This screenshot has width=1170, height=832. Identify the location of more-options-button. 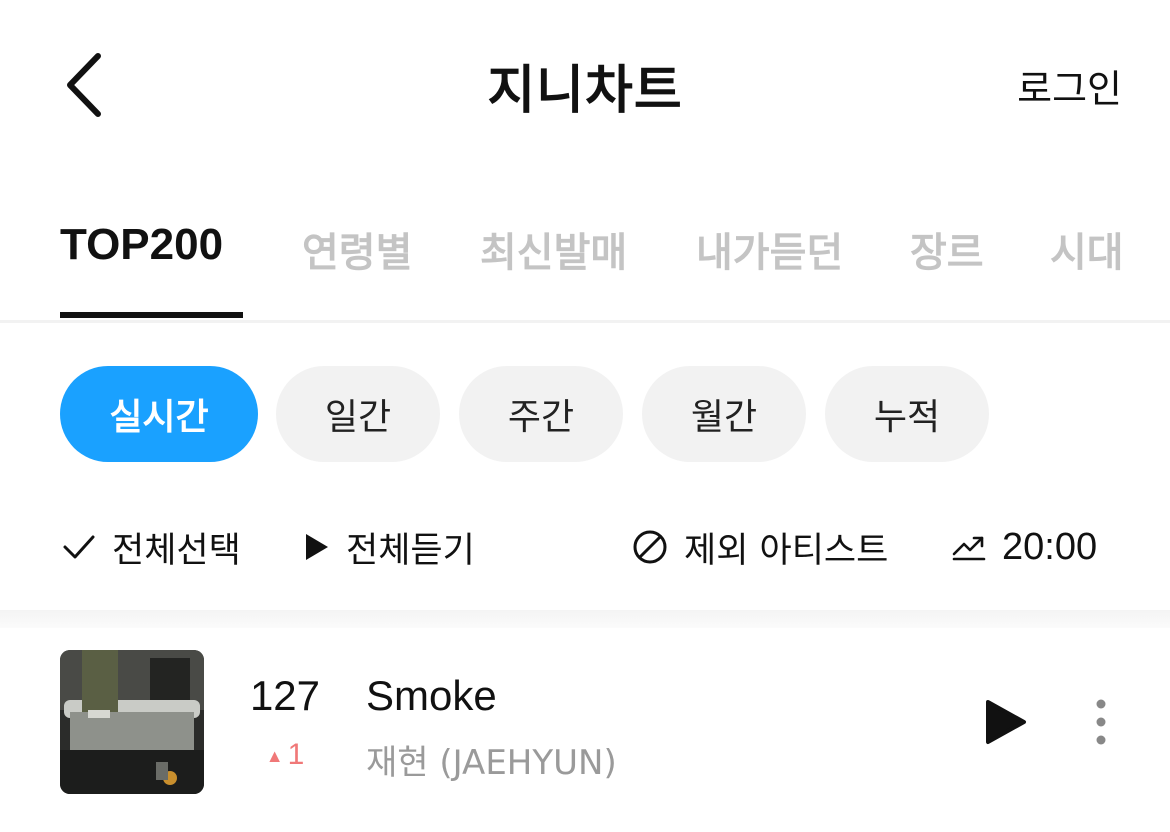
(1101, 722).